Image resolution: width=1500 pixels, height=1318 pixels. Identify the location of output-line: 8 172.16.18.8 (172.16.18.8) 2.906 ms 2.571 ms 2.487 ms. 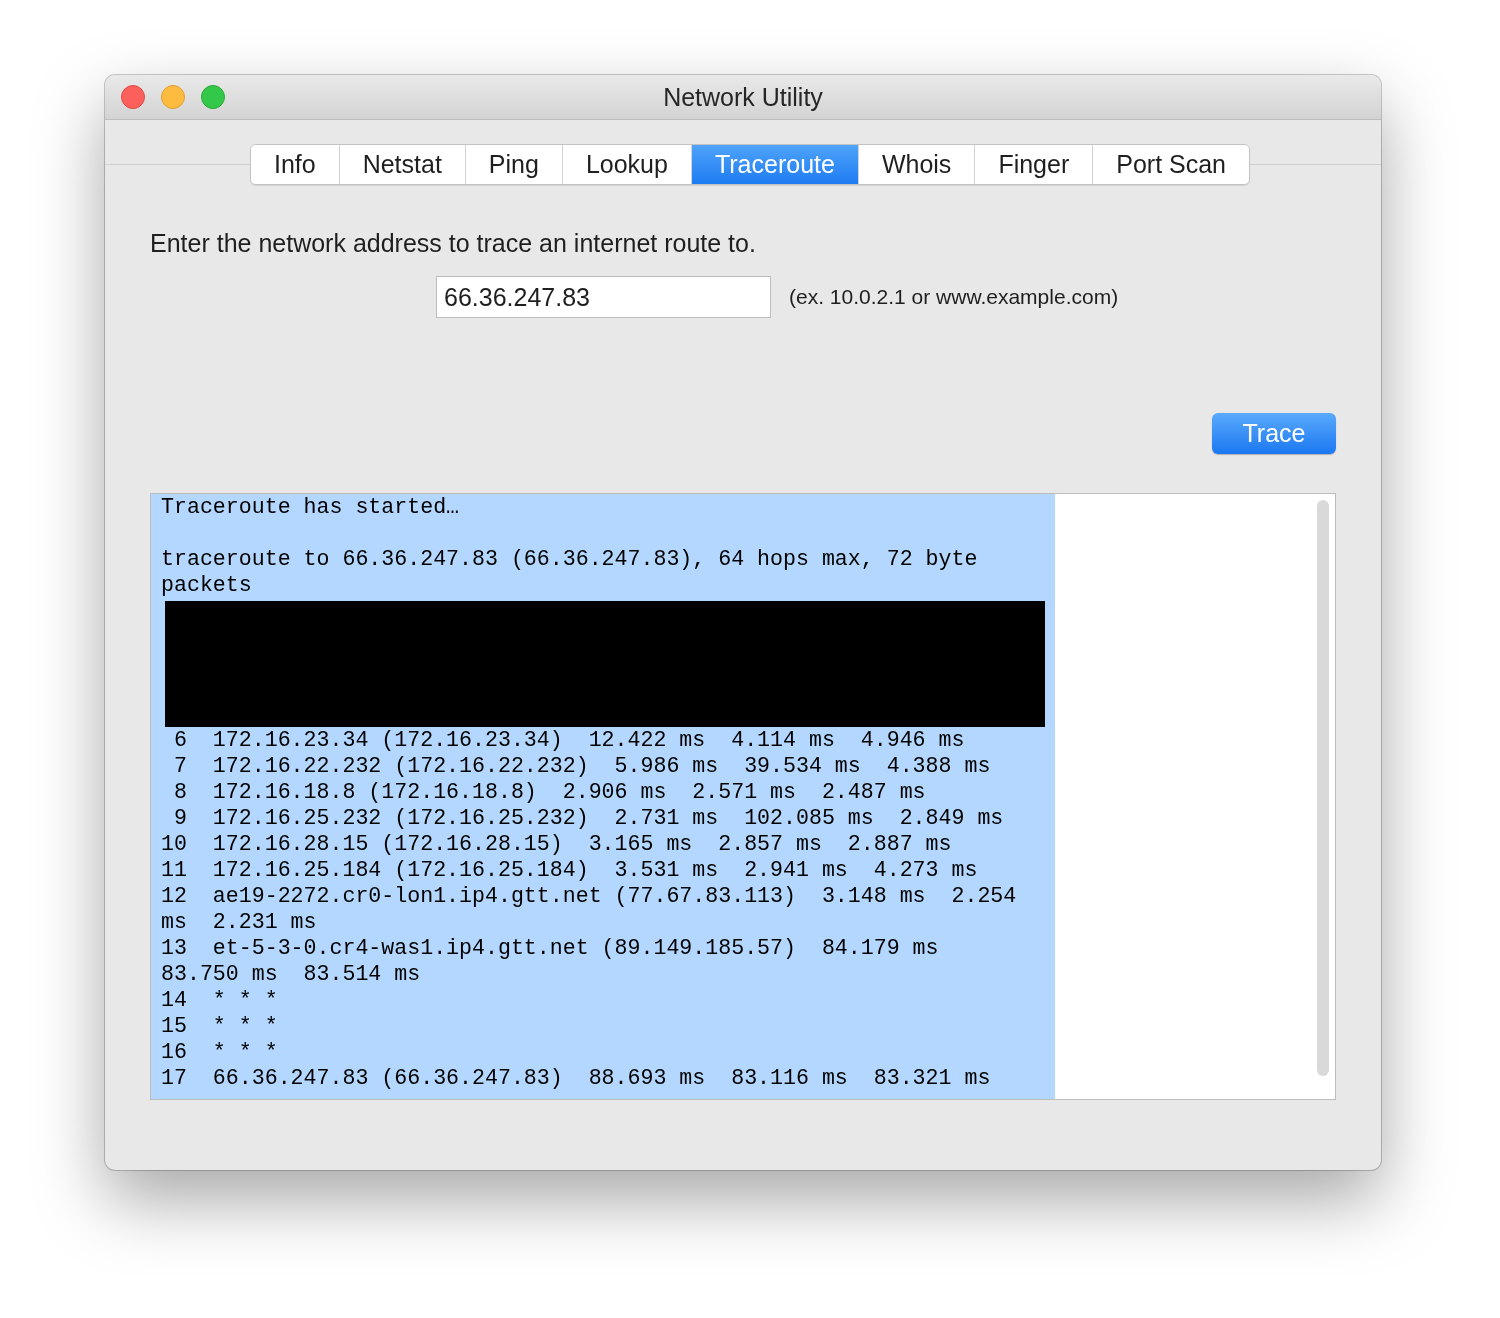
(549, 792).